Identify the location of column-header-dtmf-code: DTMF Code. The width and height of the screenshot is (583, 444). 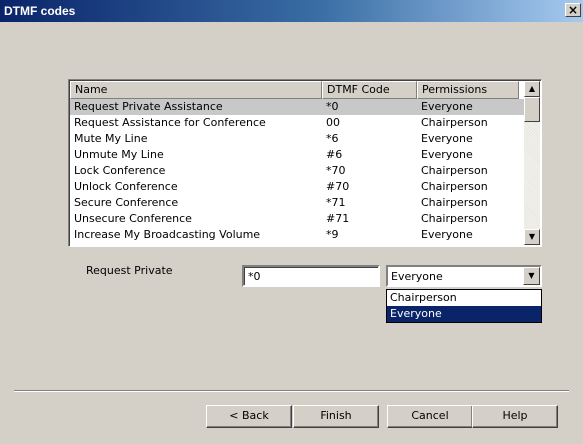
(369, 90).